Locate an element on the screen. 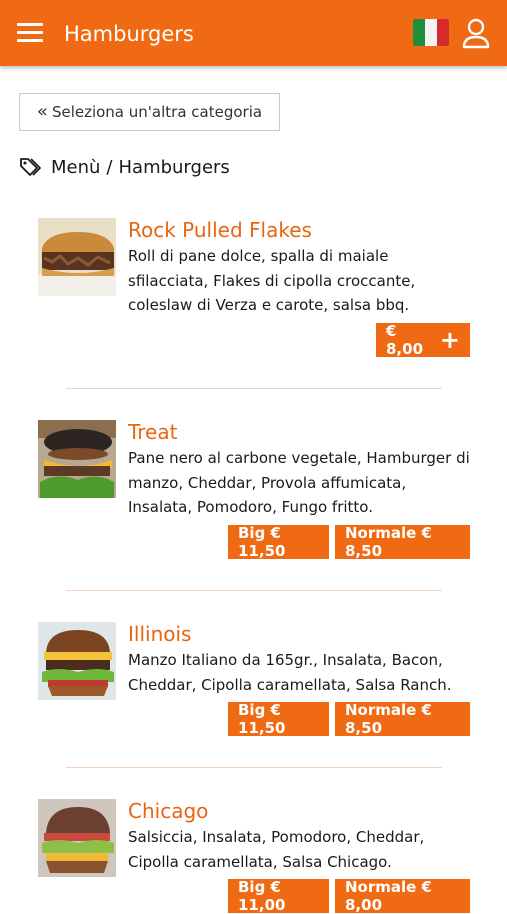  add-to-cart-button: € 8,00 + is located at coordinates (423, 340).